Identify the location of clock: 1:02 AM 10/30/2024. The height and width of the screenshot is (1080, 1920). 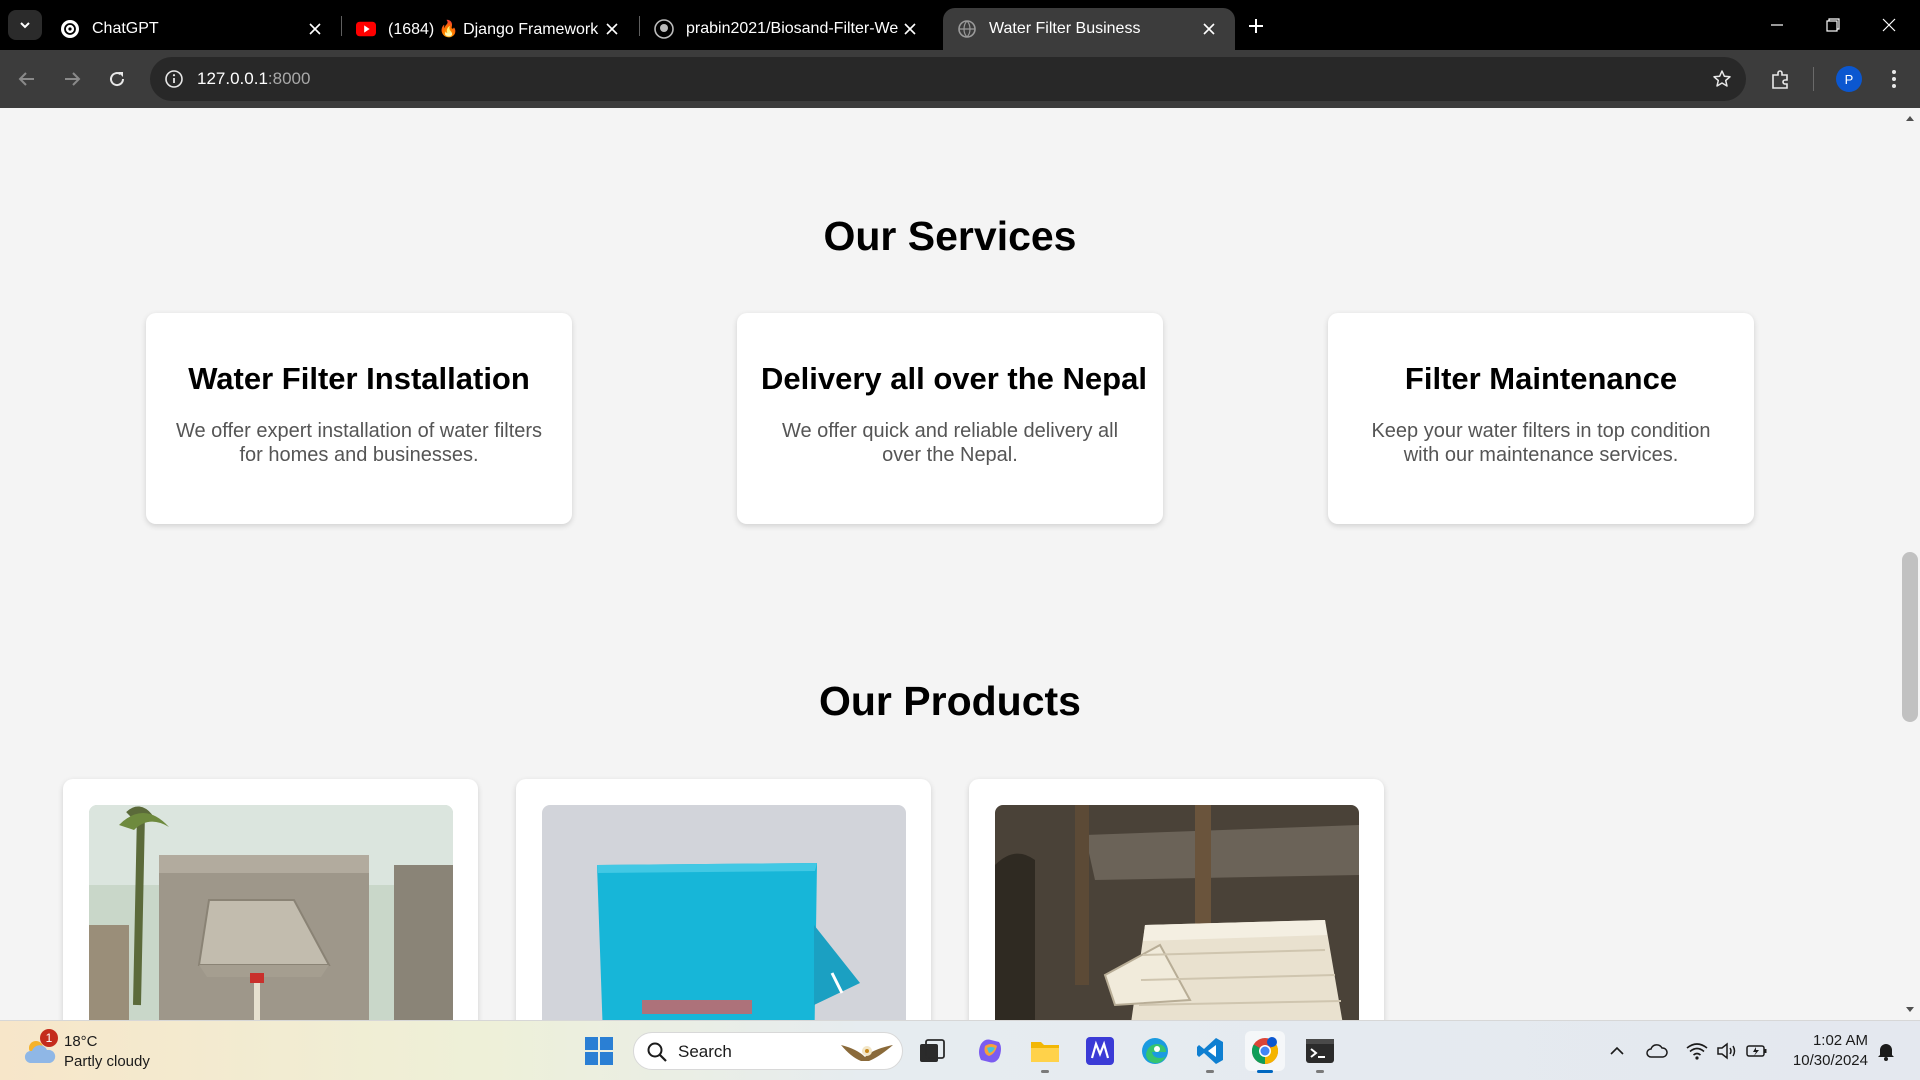
(1823, 1051).